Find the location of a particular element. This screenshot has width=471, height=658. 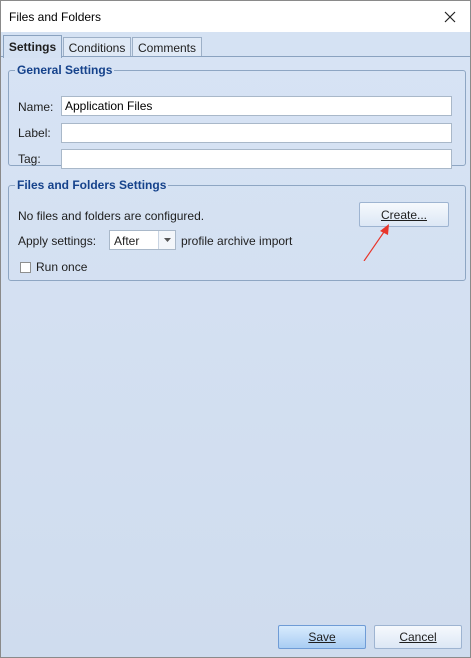

chevron-down-icon is located at coordinates (167, 240).